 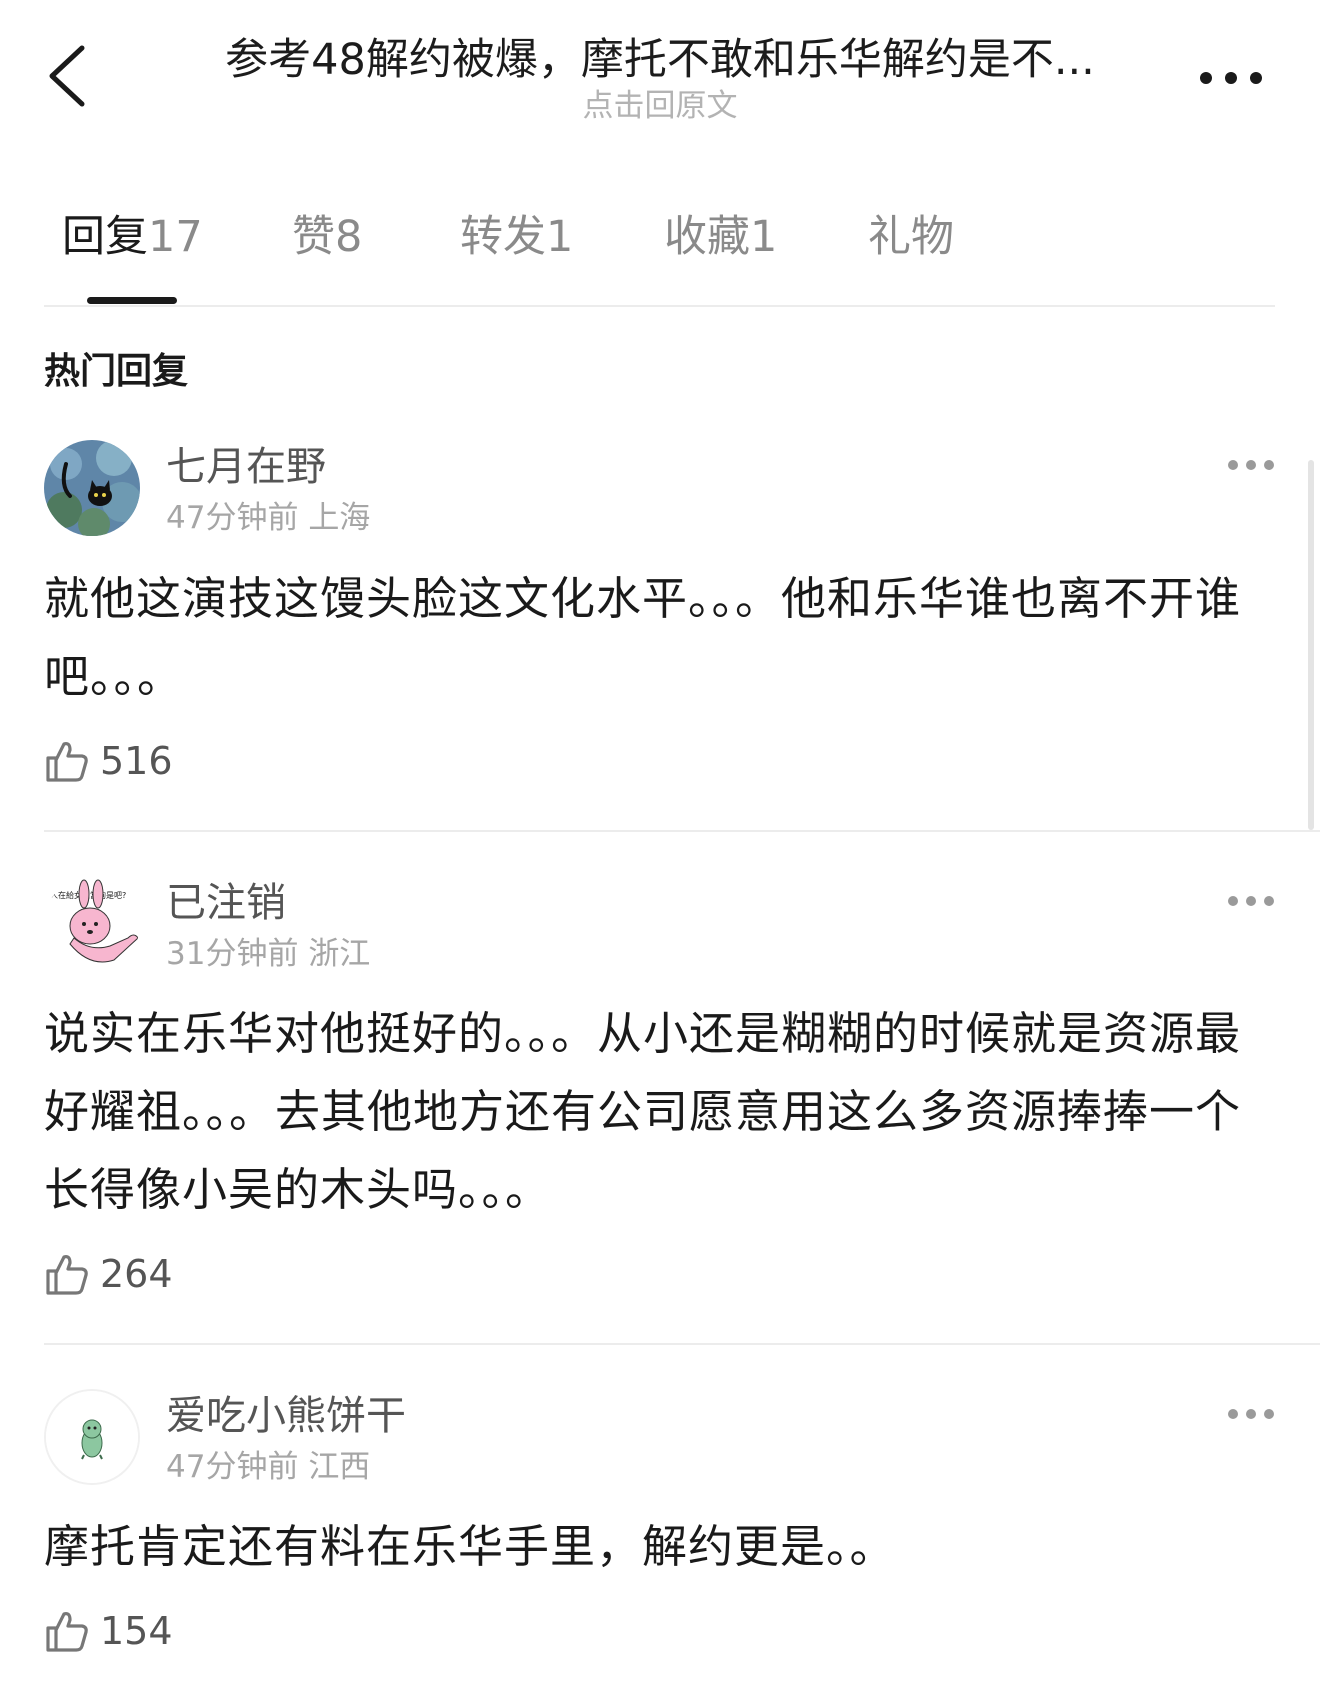 I want to click on comment-time: 31分钟前, so click(x=232, y=954).